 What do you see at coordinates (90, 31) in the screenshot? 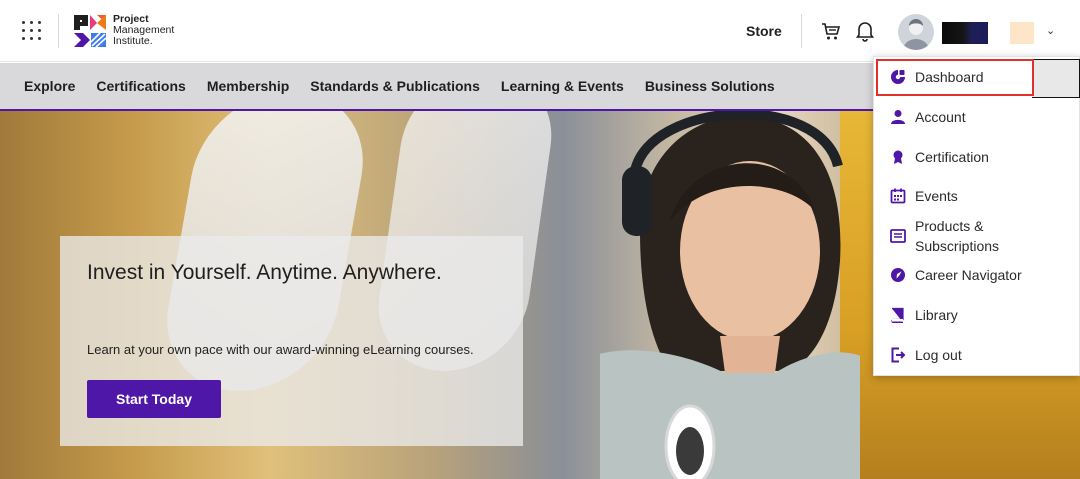
I see `pmi-logo-icon` at bounding box center [90, 31].